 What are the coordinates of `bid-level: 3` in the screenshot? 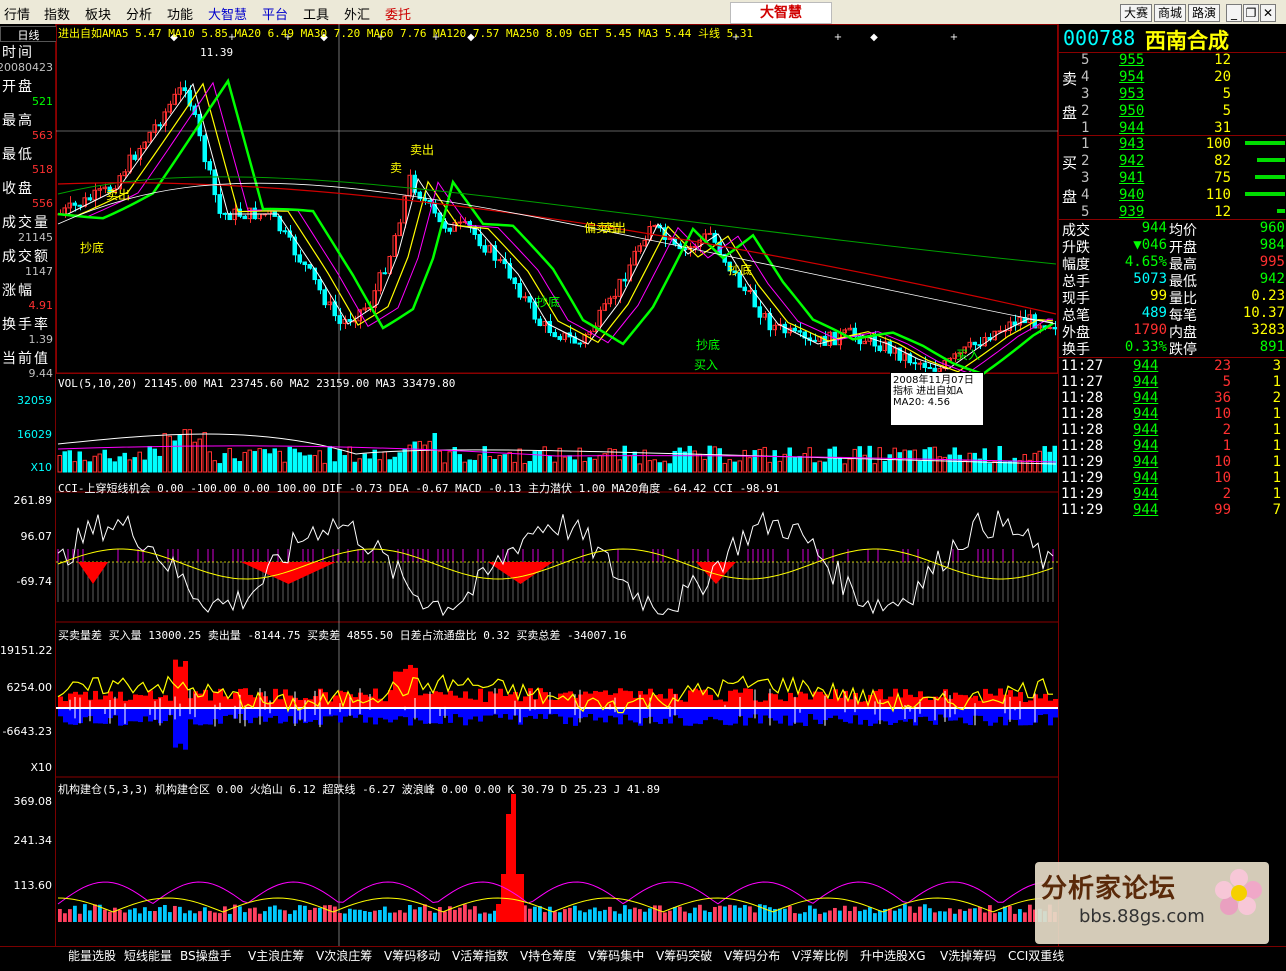 It's located at (1085, 178).